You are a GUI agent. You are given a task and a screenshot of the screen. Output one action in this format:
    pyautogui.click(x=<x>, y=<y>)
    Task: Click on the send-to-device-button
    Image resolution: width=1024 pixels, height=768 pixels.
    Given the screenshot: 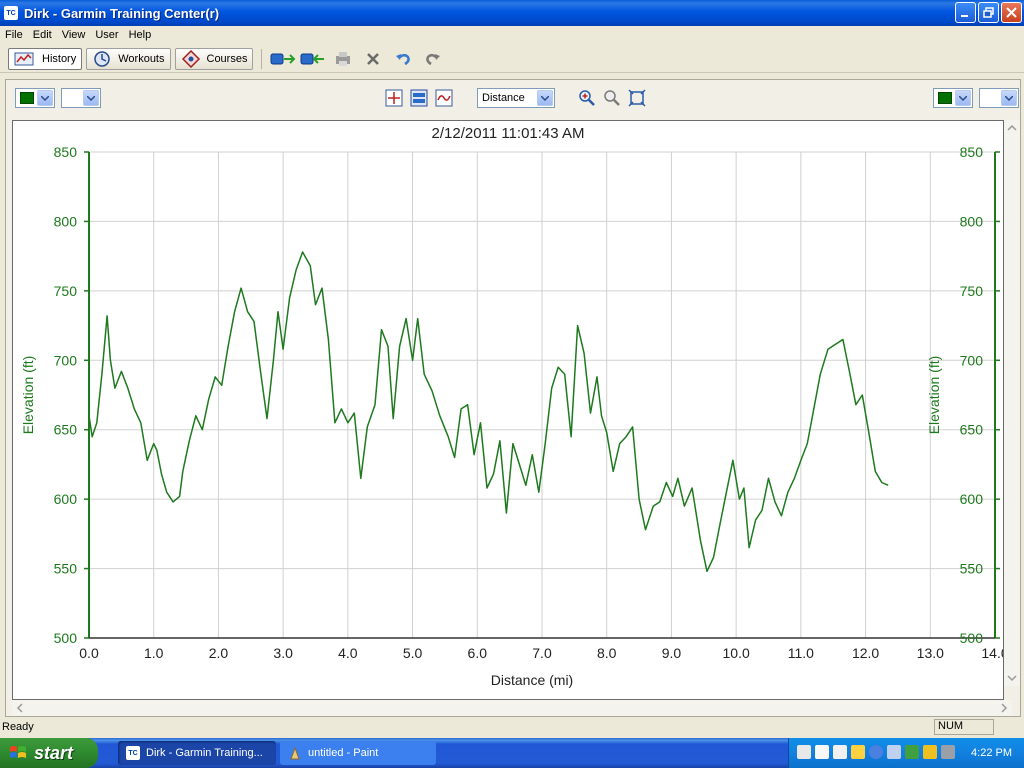 What is the action you would take?
    pyautogui.click(x=283, y=59)
    